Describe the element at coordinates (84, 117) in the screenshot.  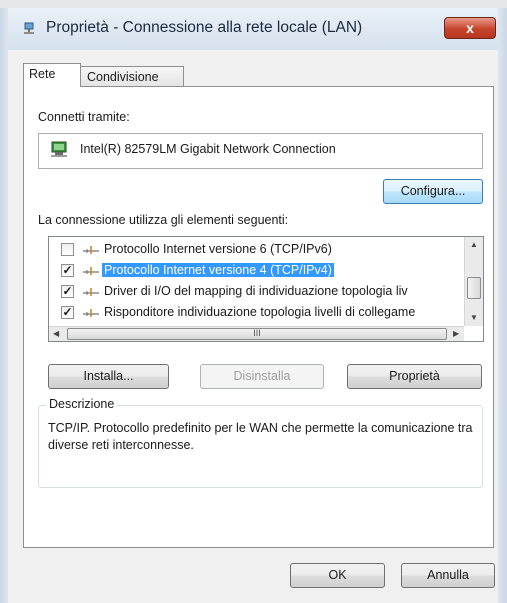
I see `connect-via-label: Connetti tramite:` at that location.